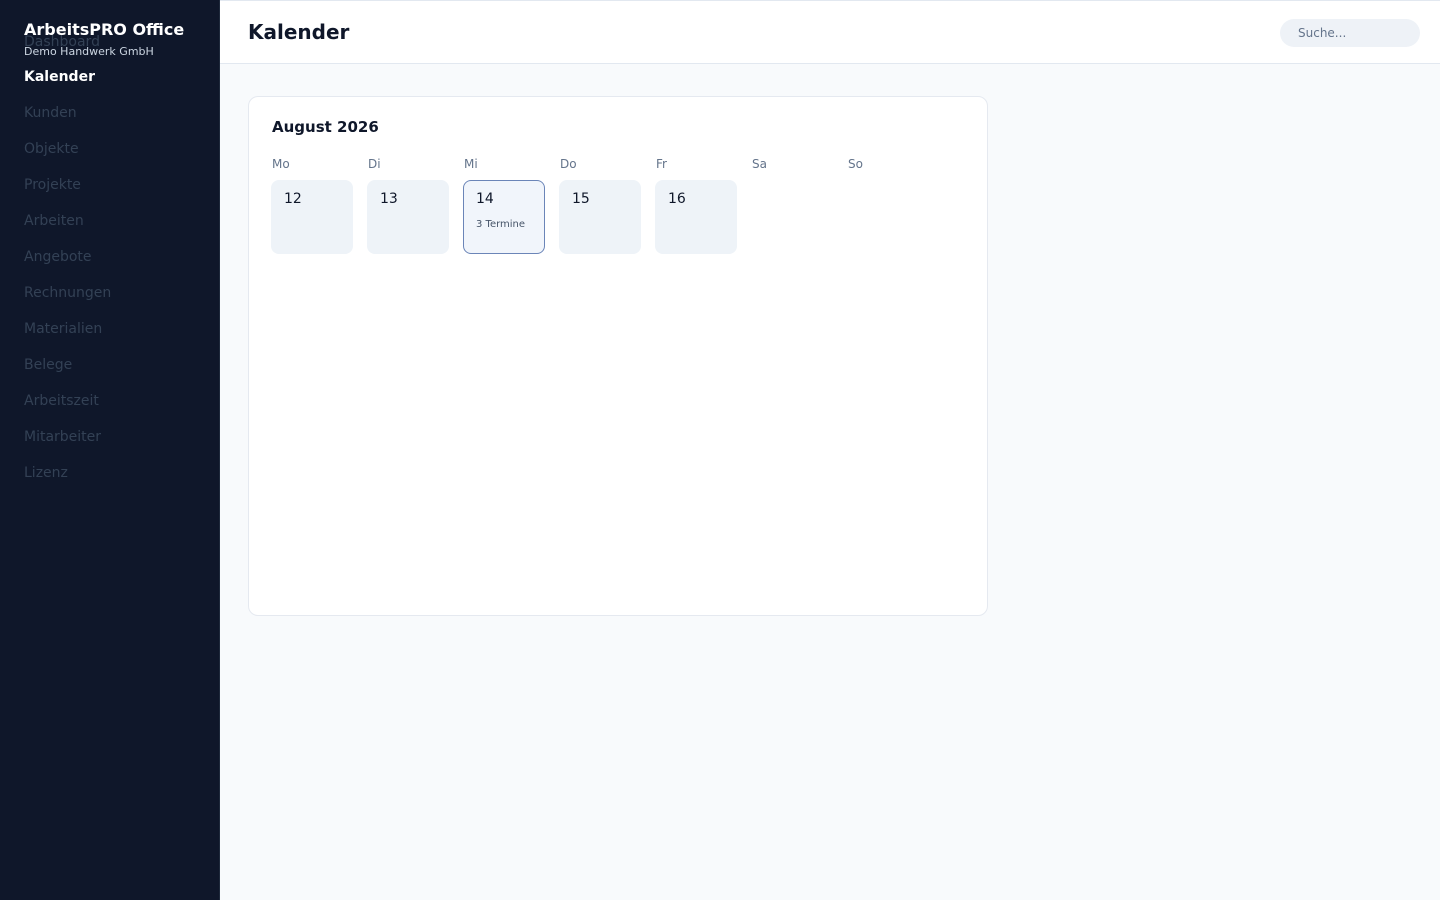  What do you see at coordinates (485, 199) in the screenshot?
I see `day-number: 14` at bounding box center [485, 199].